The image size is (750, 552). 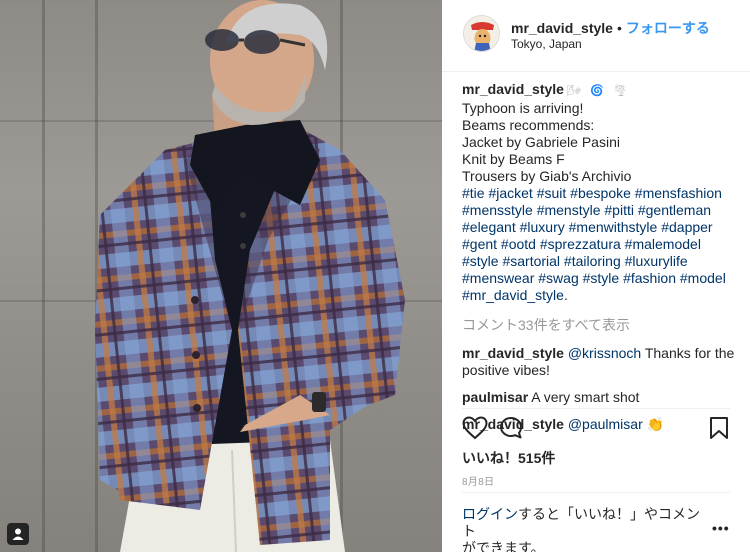 I want to click on save-button, so click(x=721, y=429).